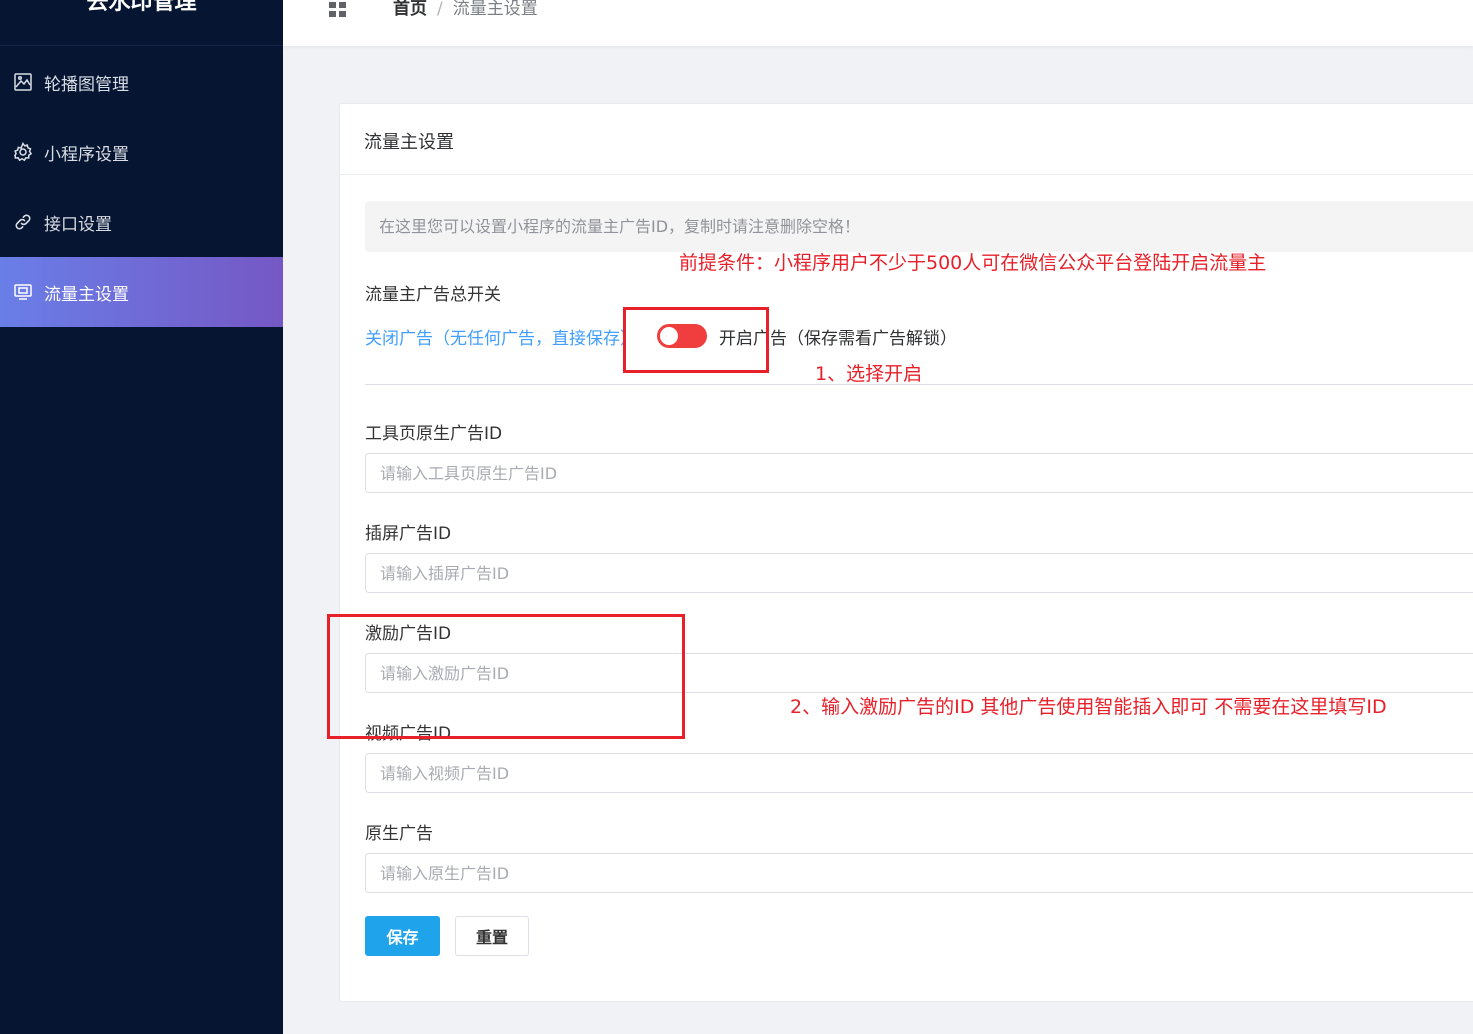 This screenshot has width=1473, height=1034. Describe the element at coordinates (919, 773) in the screenshot. I see `video-ad-id-input` at that location.